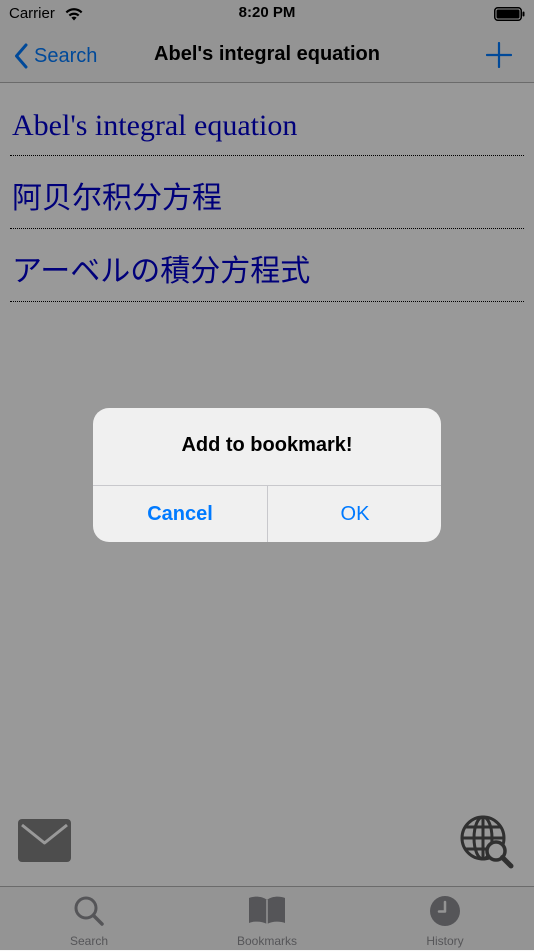 The width and height of the screenshot is (534, 951). I want to click on ok-button: OK, so click(354, 514).